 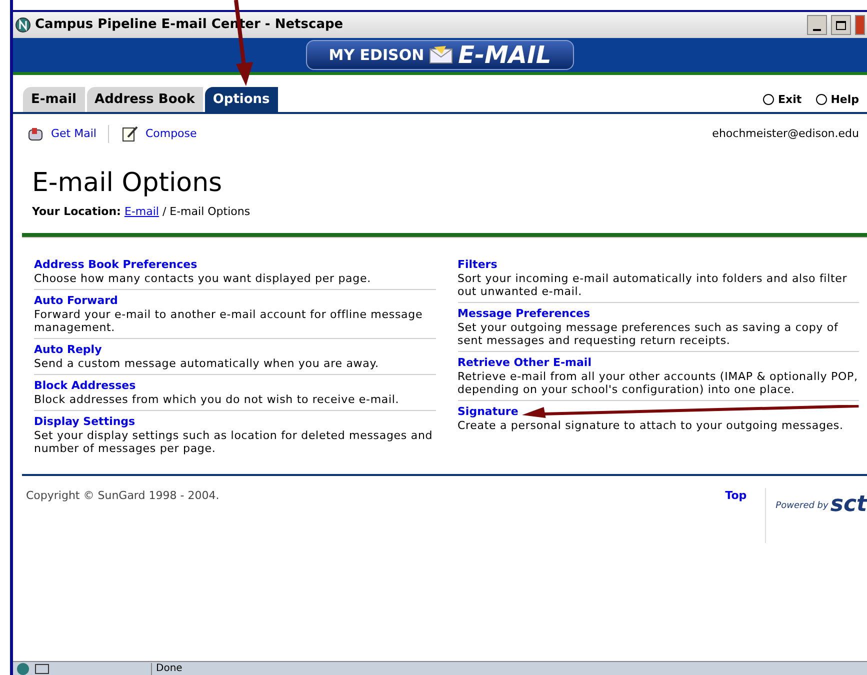 I want to click on compose-link: Compose, so click(x=153, y=134).